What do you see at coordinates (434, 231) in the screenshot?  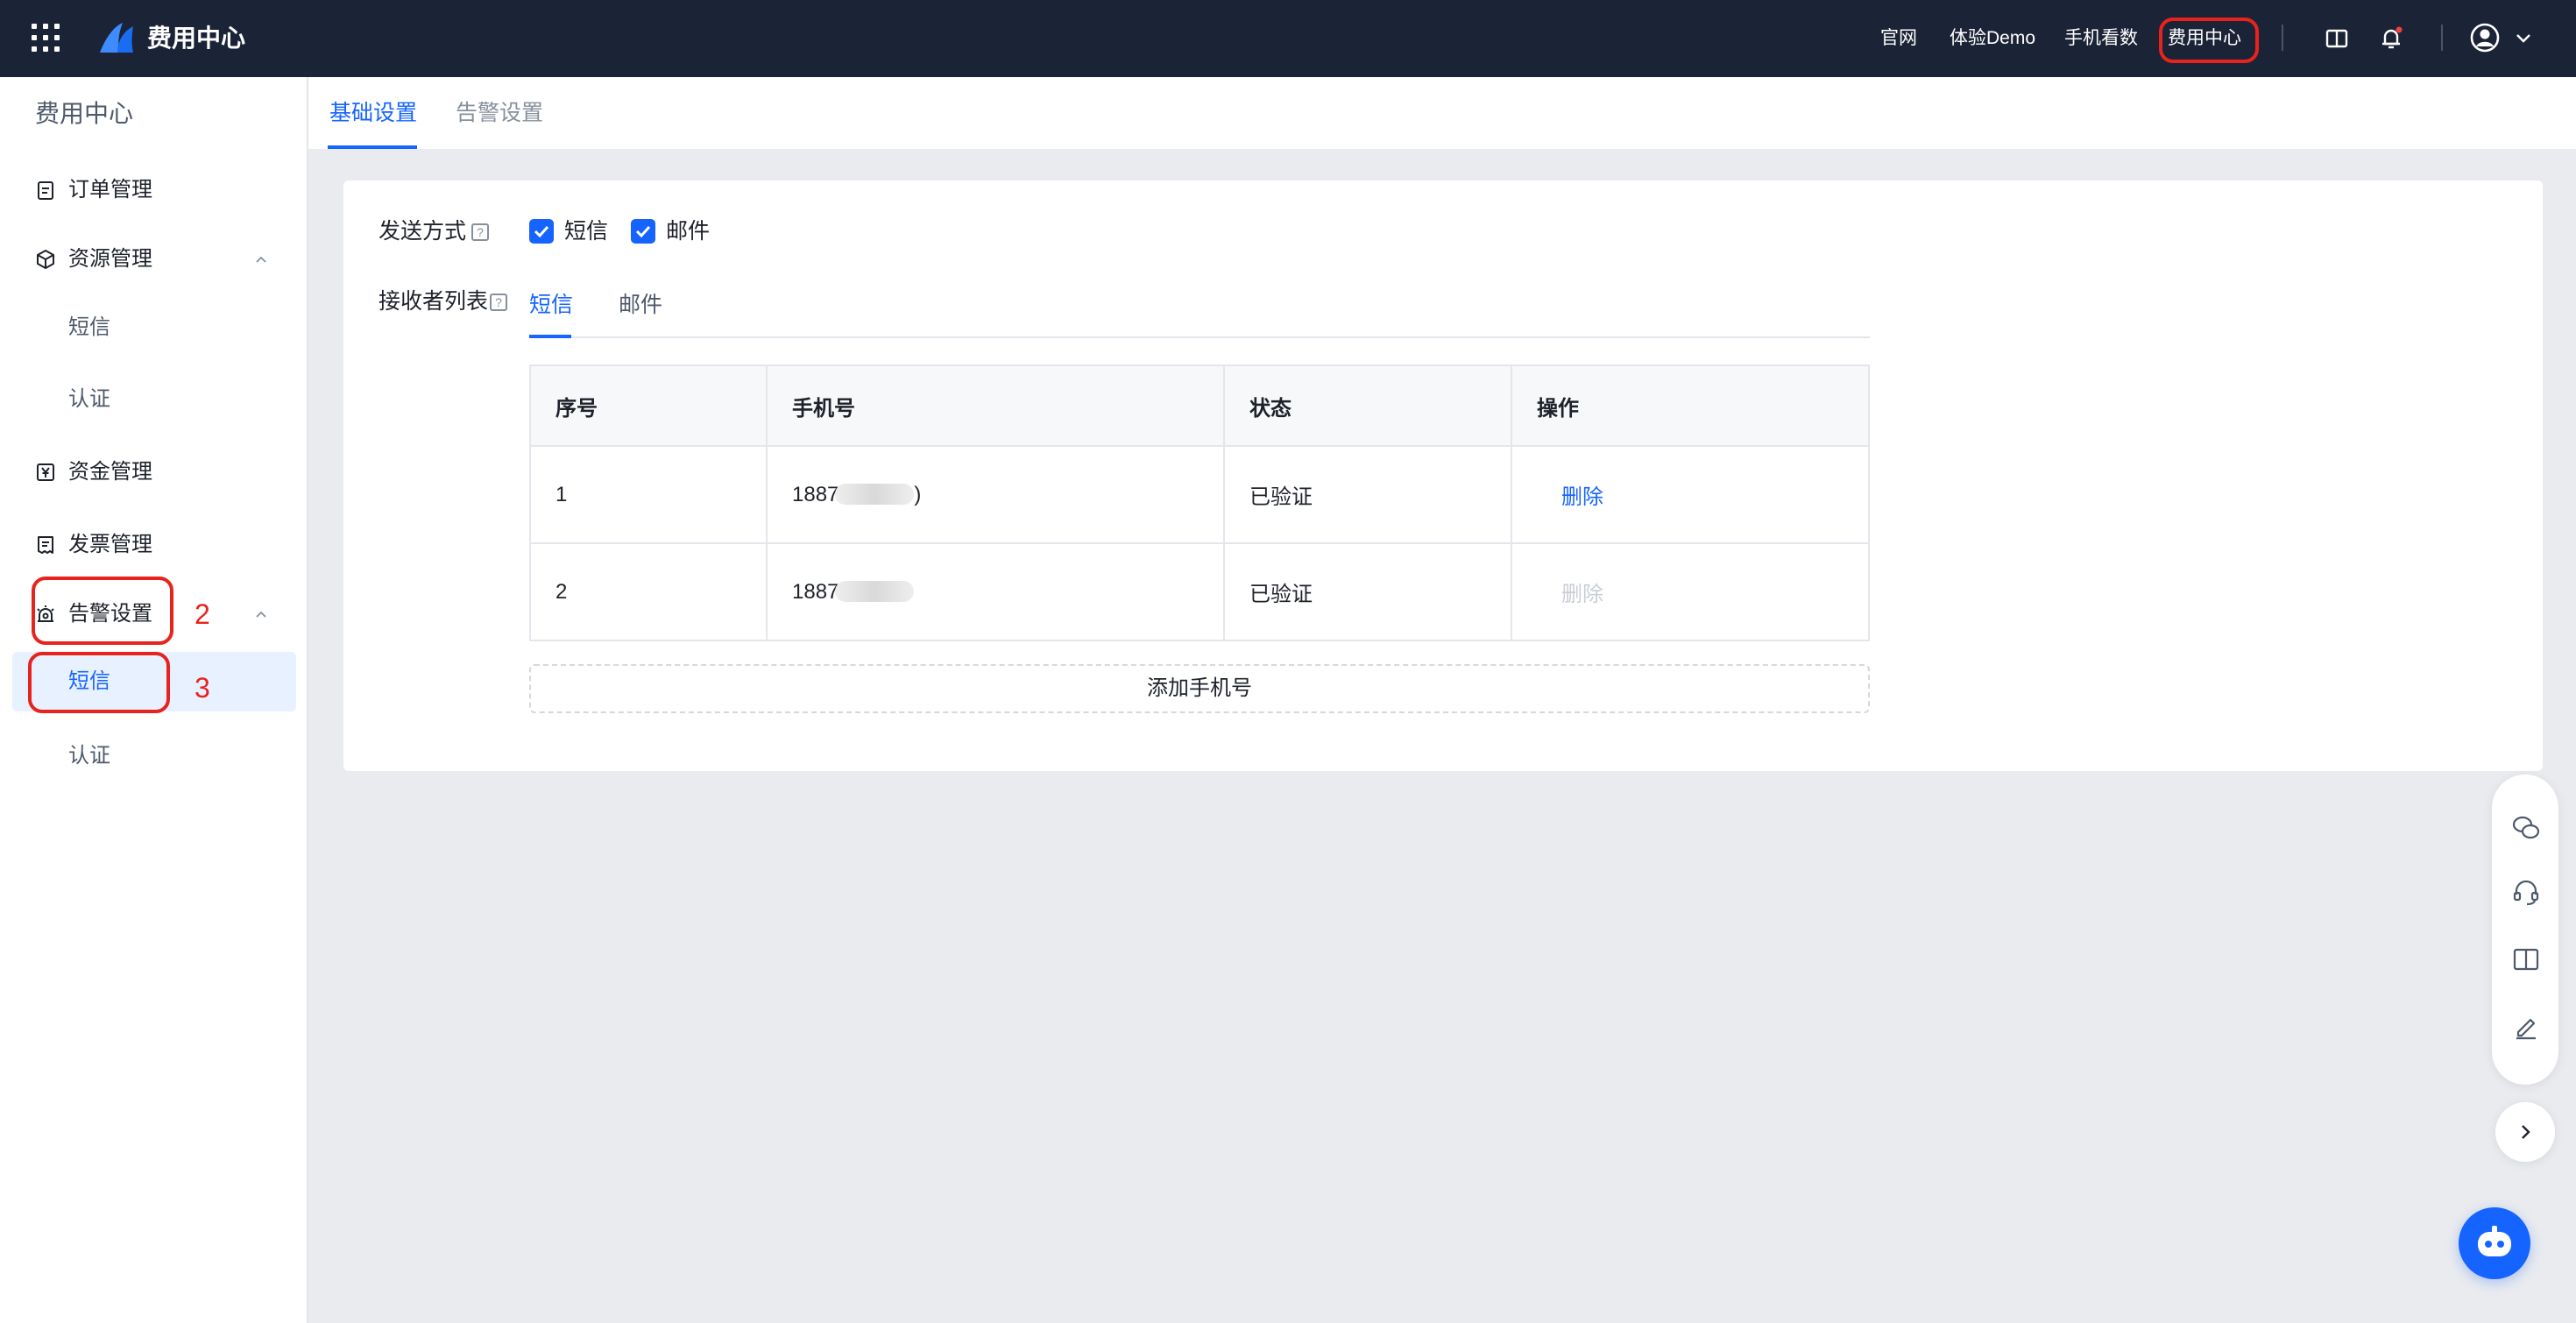 I see `send-method-label: 发送方式?` at bounding box center [434, 231].